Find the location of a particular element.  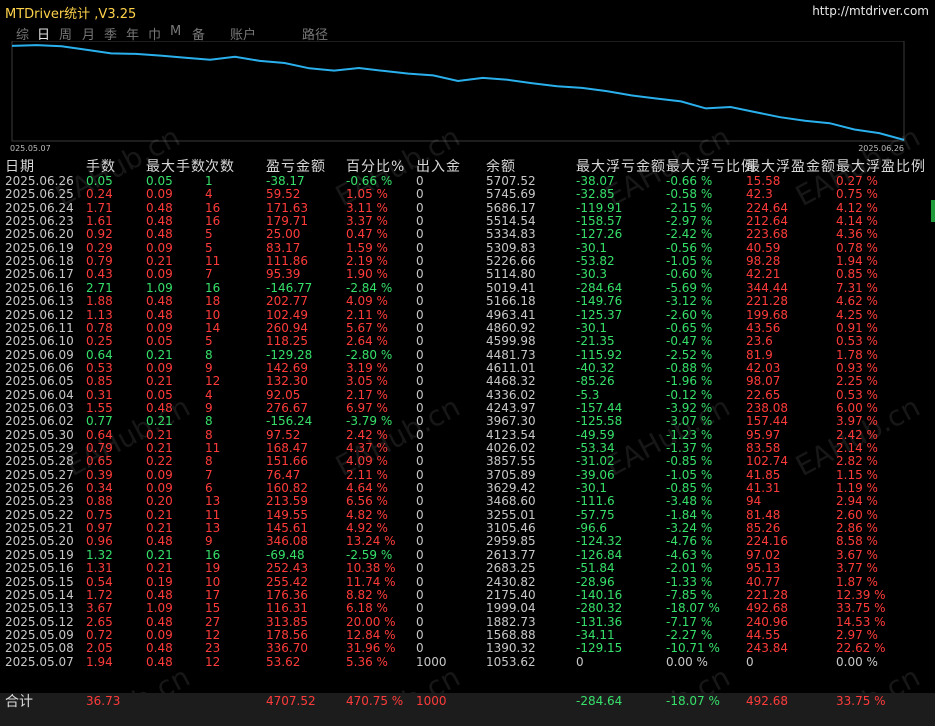

table-cell: 2025.05.19 is located at coordinates (39, 554).